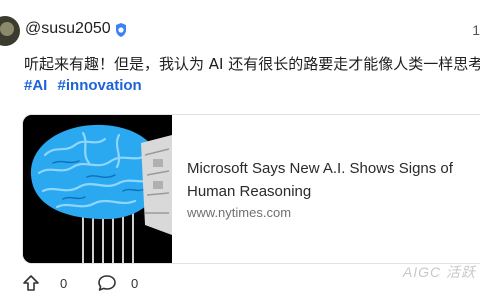 The height and width of the screenshot is (300, 480). I want to click on upvote-button: 0, so click(44, 283).